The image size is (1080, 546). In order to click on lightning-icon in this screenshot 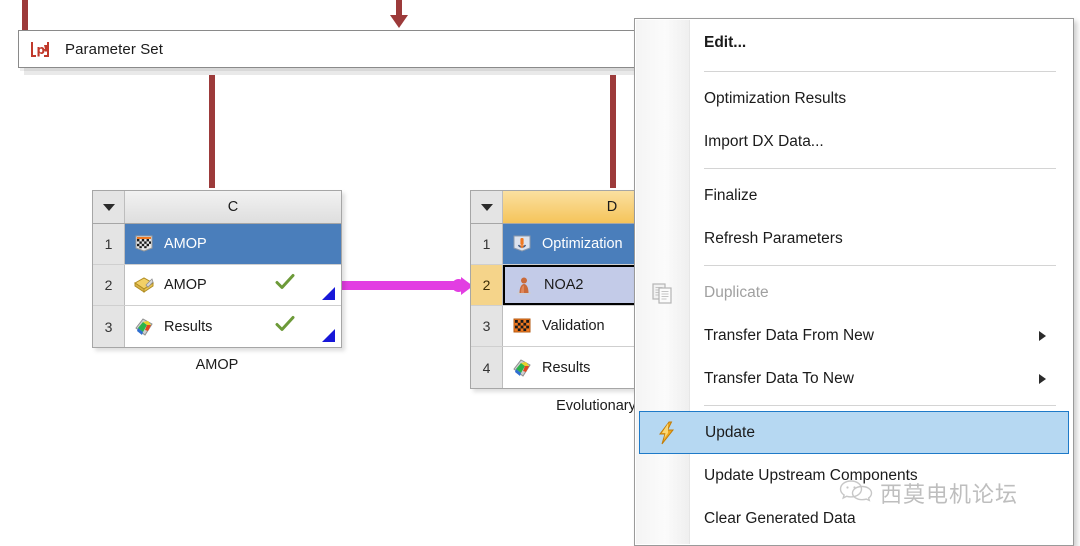, I will do `click(667, 433)`.